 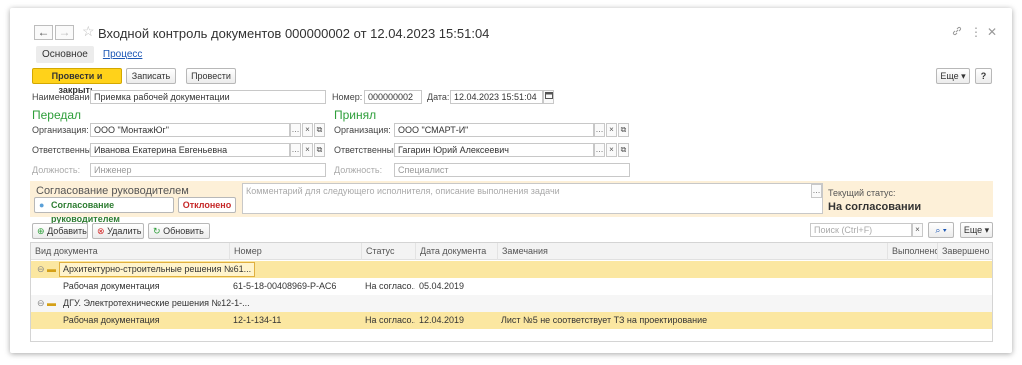 What do you see at coordinates (941, 230) in the screenshot?
I see `search-icon: ⌕ ▾` at bounding box center [941, 230].